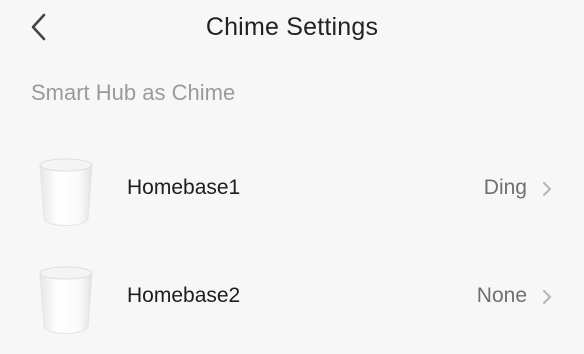  What do you see at coordinates (505, 187) in the screenshot?
I see `device-chime-value: Ding` at bounding box center [505, 187].